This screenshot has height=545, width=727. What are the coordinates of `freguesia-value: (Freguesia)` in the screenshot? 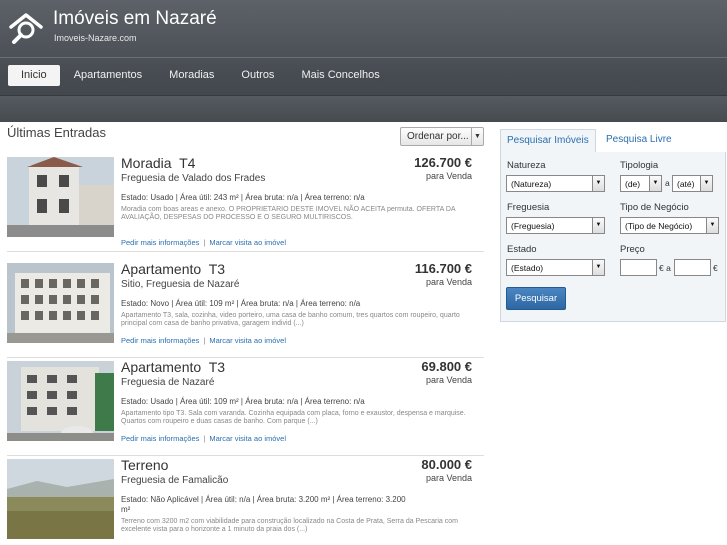 It's located at (533, 226).